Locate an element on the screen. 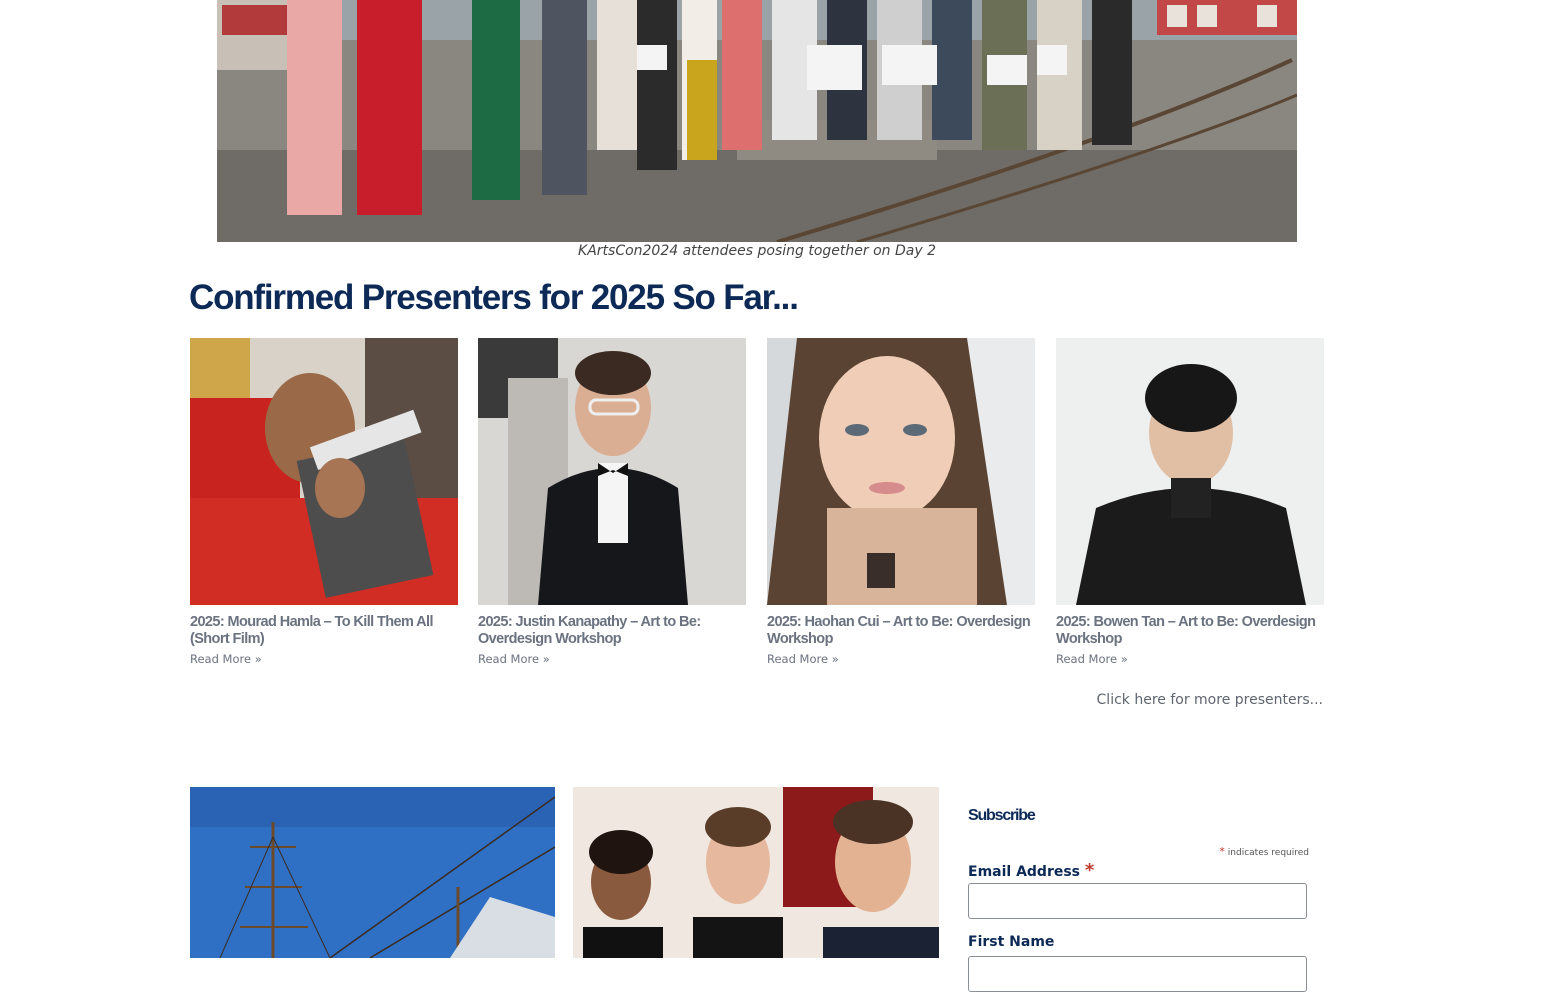 Image resolution: width=1544 pixels, height=992 pixels. email-field is located at coordinates (1137, 901).